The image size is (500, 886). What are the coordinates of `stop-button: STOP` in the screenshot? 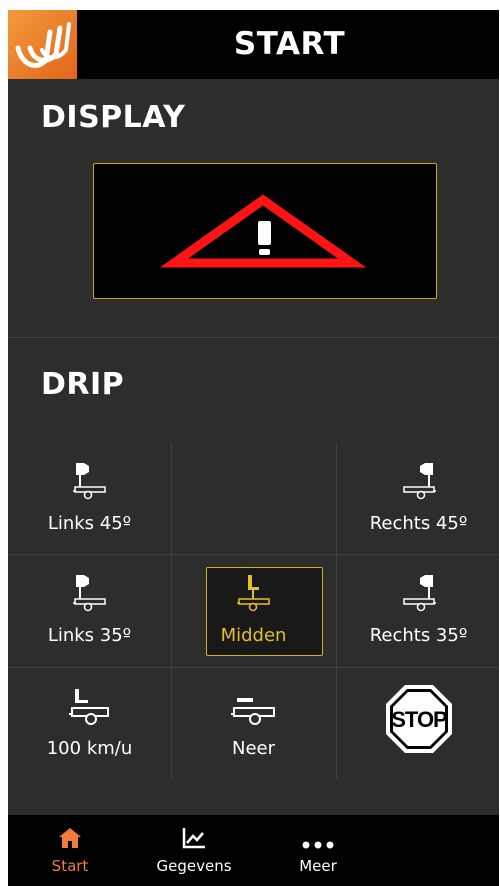 It's located at (418, 724).